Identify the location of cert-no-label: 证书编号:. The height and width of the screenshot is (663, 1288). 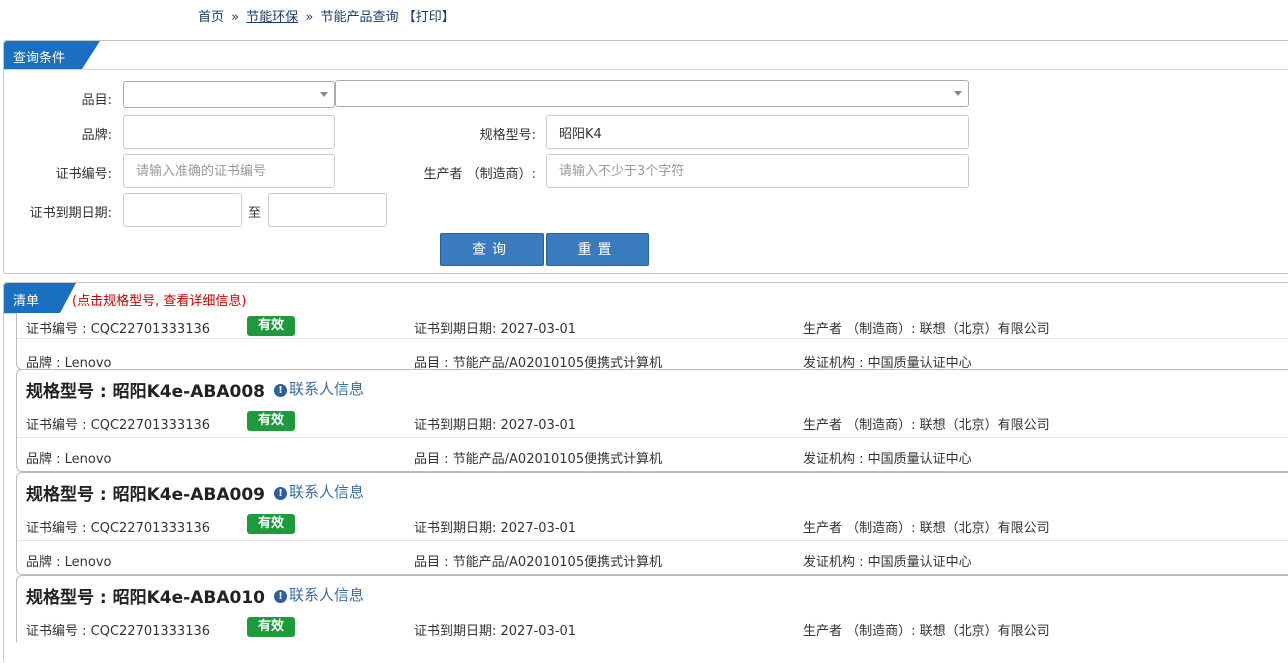
(83, 174).